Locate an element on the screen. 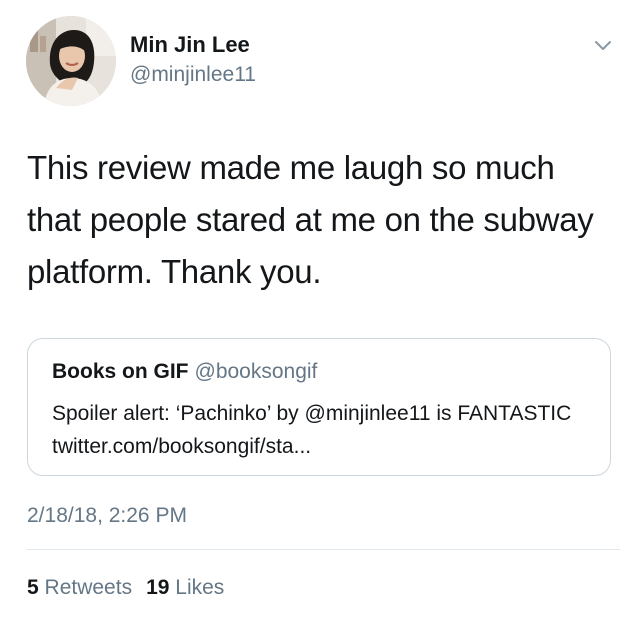 The width and height of the screenshot is (640, 623). author-name: Min Jin Lee is located at coordinates (190, 45).